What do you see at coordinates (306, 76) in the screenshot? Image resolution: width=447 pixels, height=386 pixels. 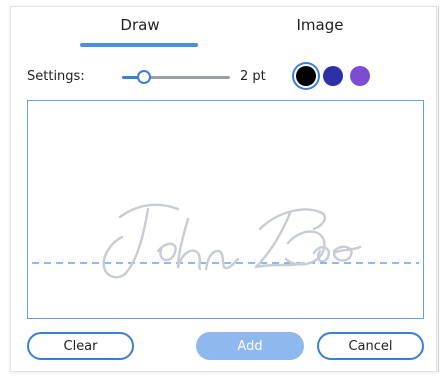 I see `color-swatch-black` at bounding box center [306, 76].